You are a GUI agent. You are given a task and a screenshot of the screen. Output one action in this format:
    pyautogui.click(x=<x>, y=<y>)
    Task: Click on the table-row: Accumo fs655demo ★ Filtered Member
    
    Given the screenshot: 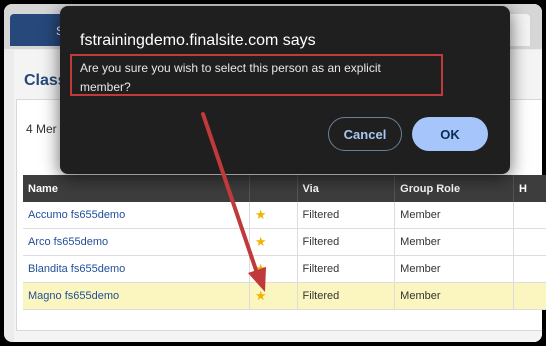 What is the action you would take?
    pyautogui.click(x=284, y=215)
    